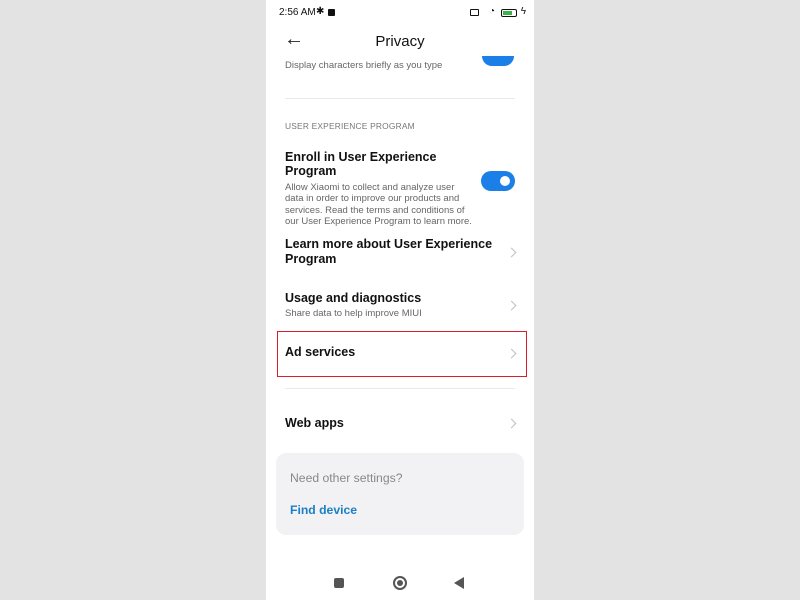 The width and height of the screenshot is (800, 600). Describe the element at coordinates (323, 510) in the screenshot. I see `find-device-link: Find device` at that location.